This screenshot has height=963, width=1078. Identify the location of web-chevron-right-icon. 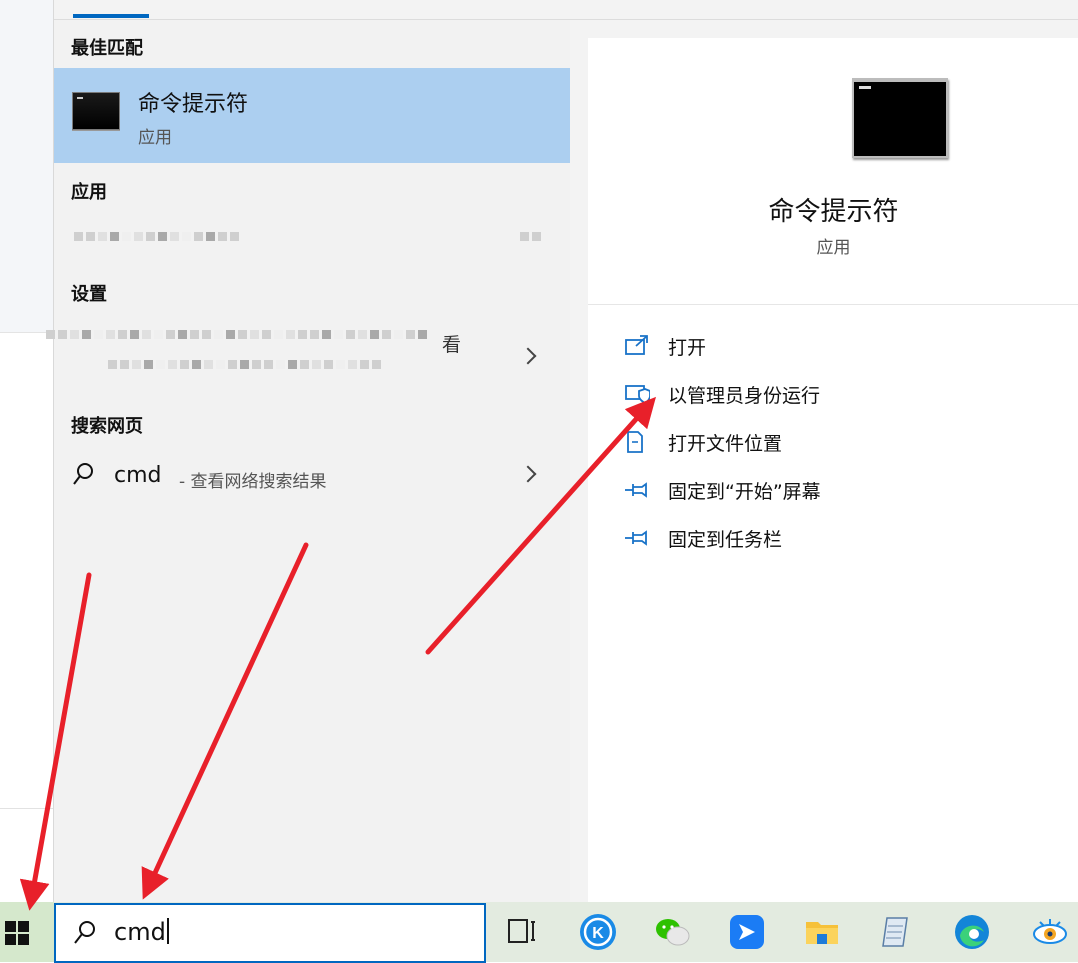
(528, 474).